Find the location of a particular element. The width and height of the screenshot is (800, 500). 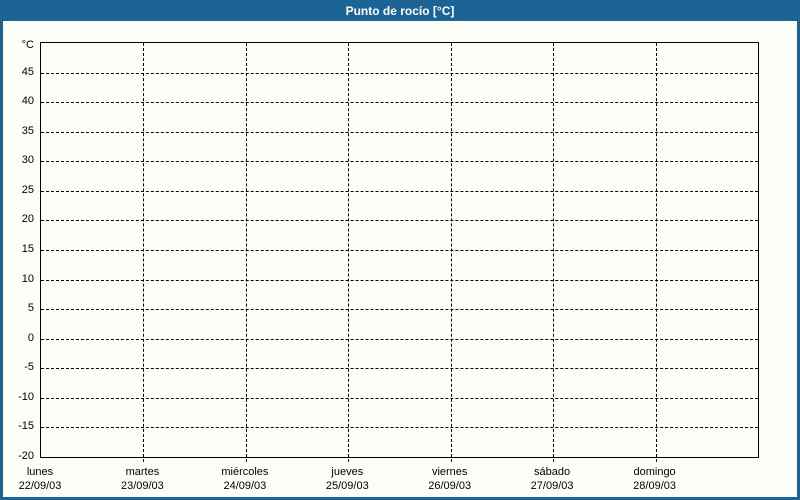

y-axis-unit-label: °C is located at coordinates (27, 45).